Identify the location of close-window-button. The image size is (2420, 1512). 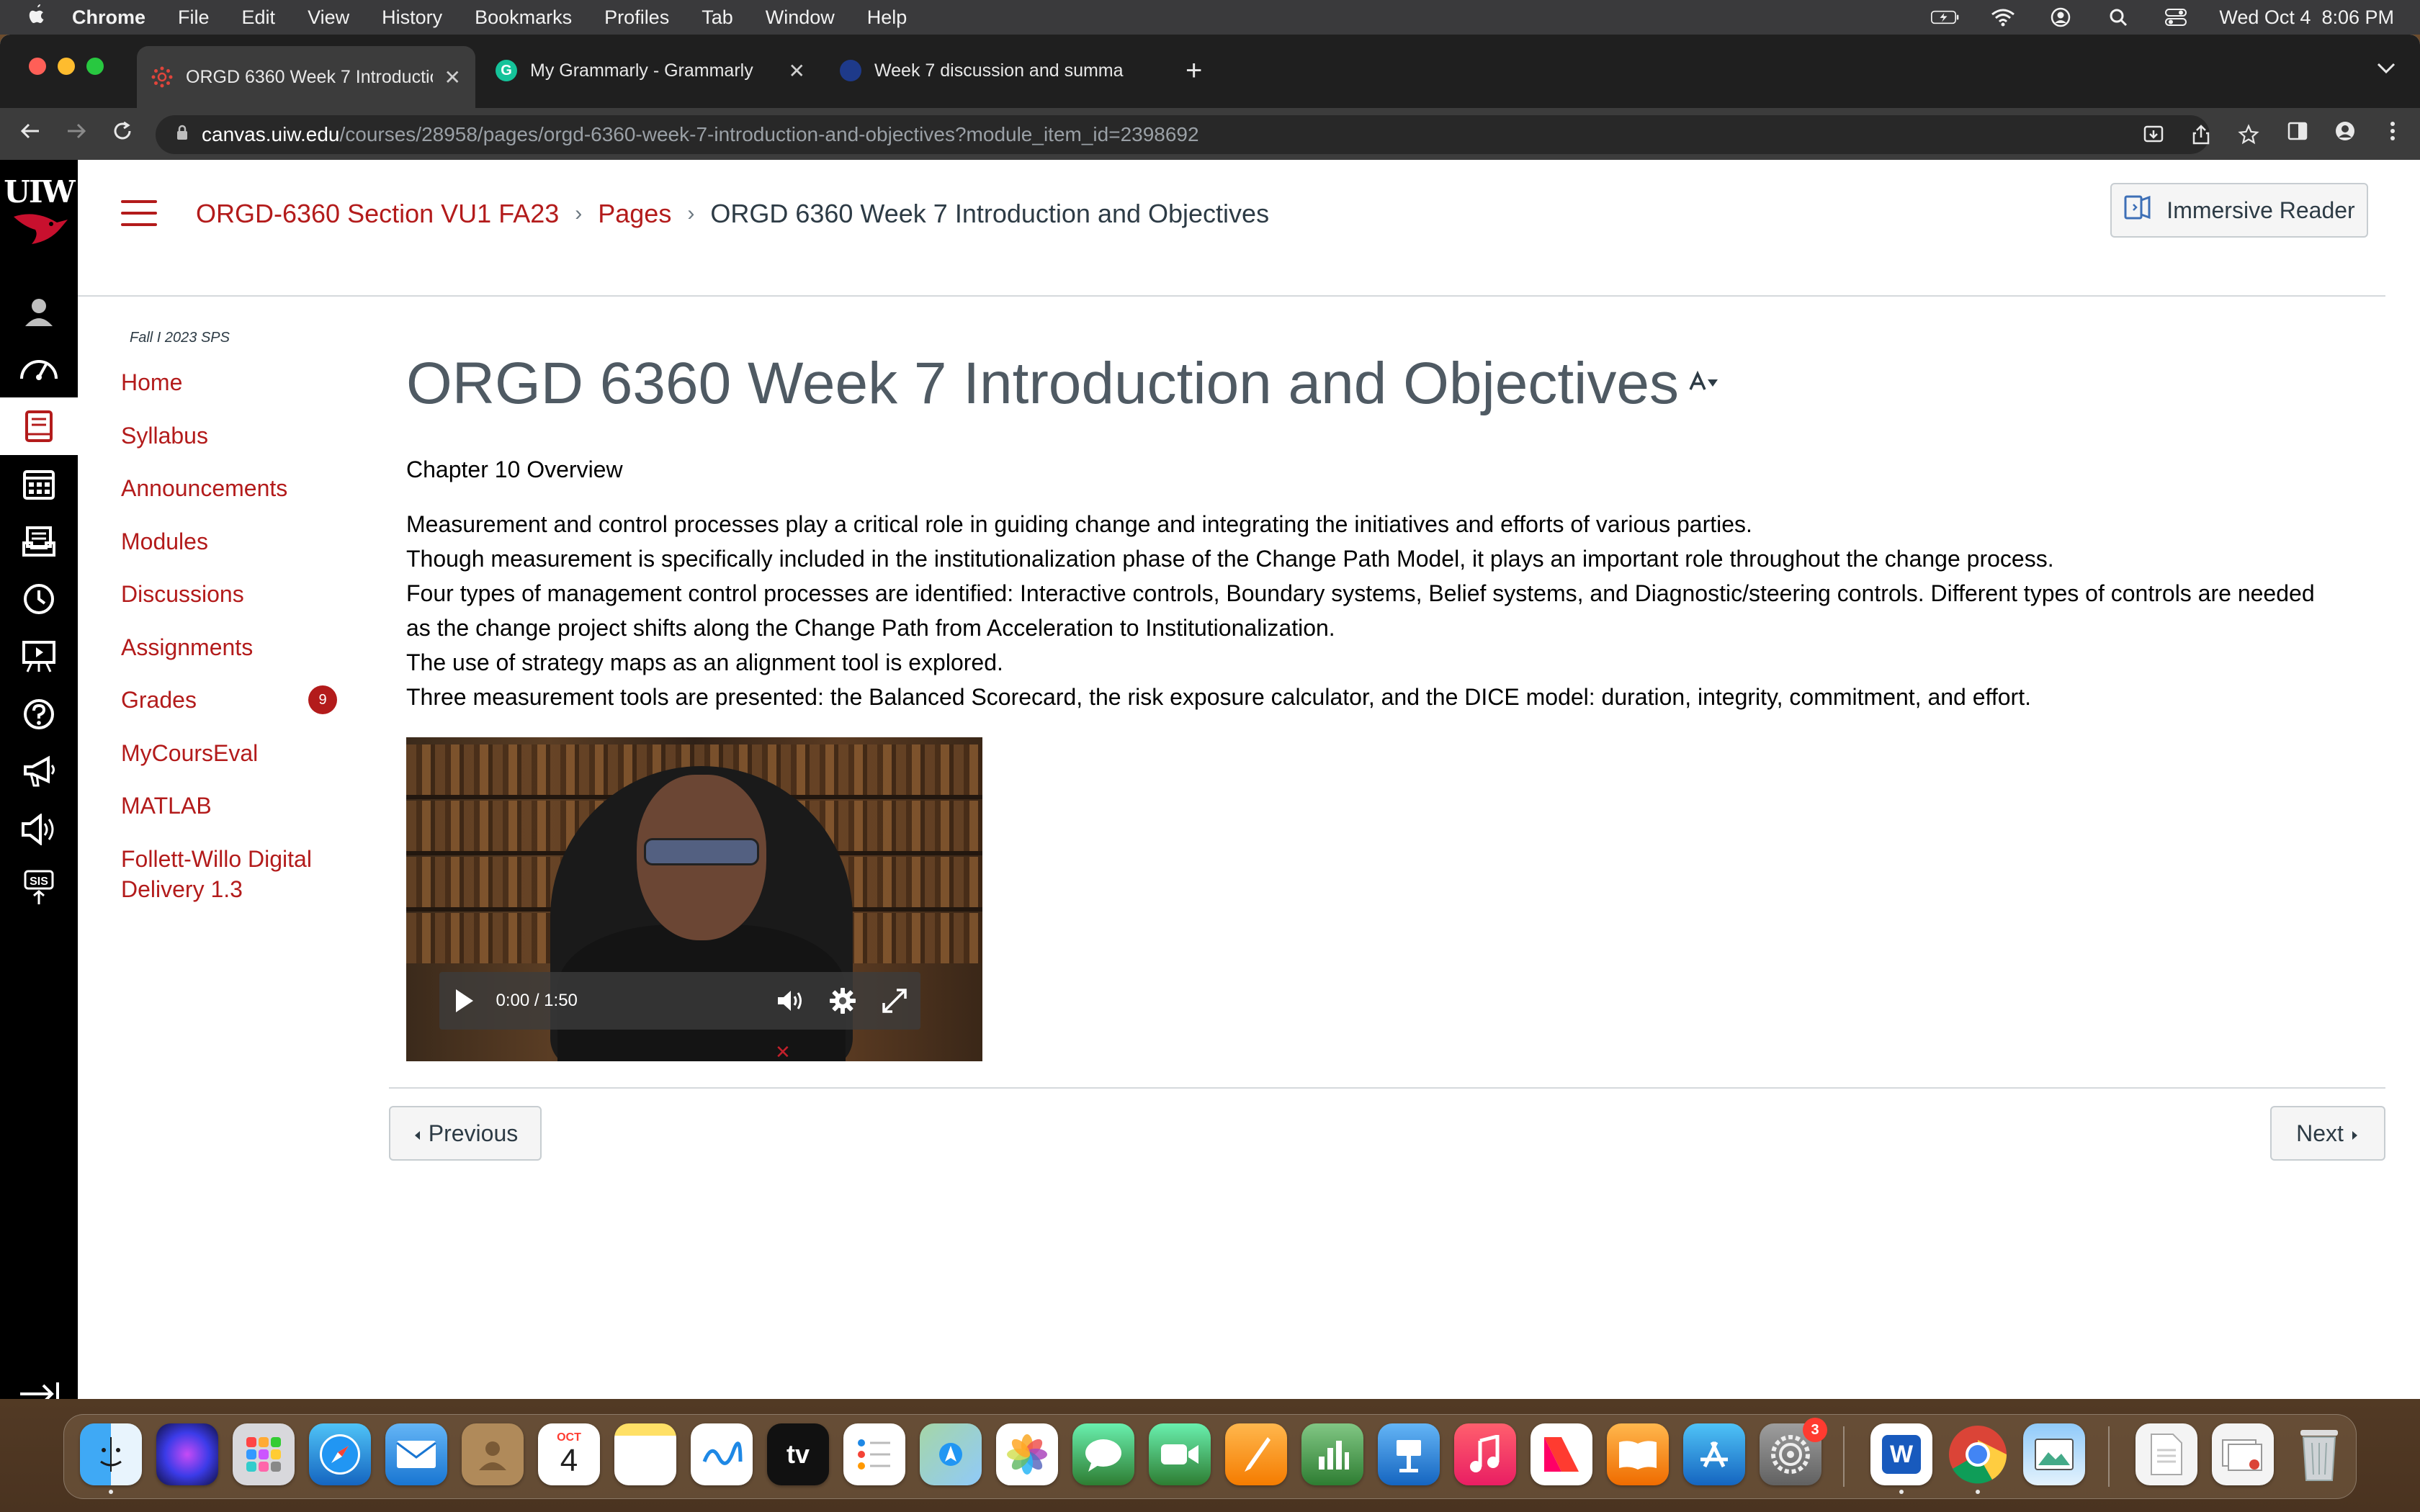
(37, 66).